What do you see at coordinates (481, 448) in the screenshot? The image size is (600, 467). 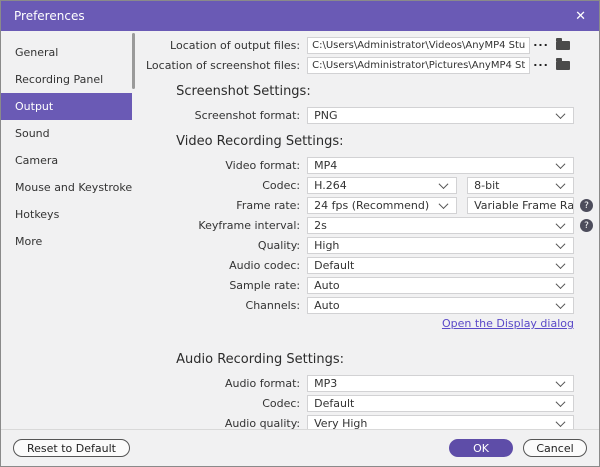 I see `ok-button: OK` at bounding box center [481, 448].